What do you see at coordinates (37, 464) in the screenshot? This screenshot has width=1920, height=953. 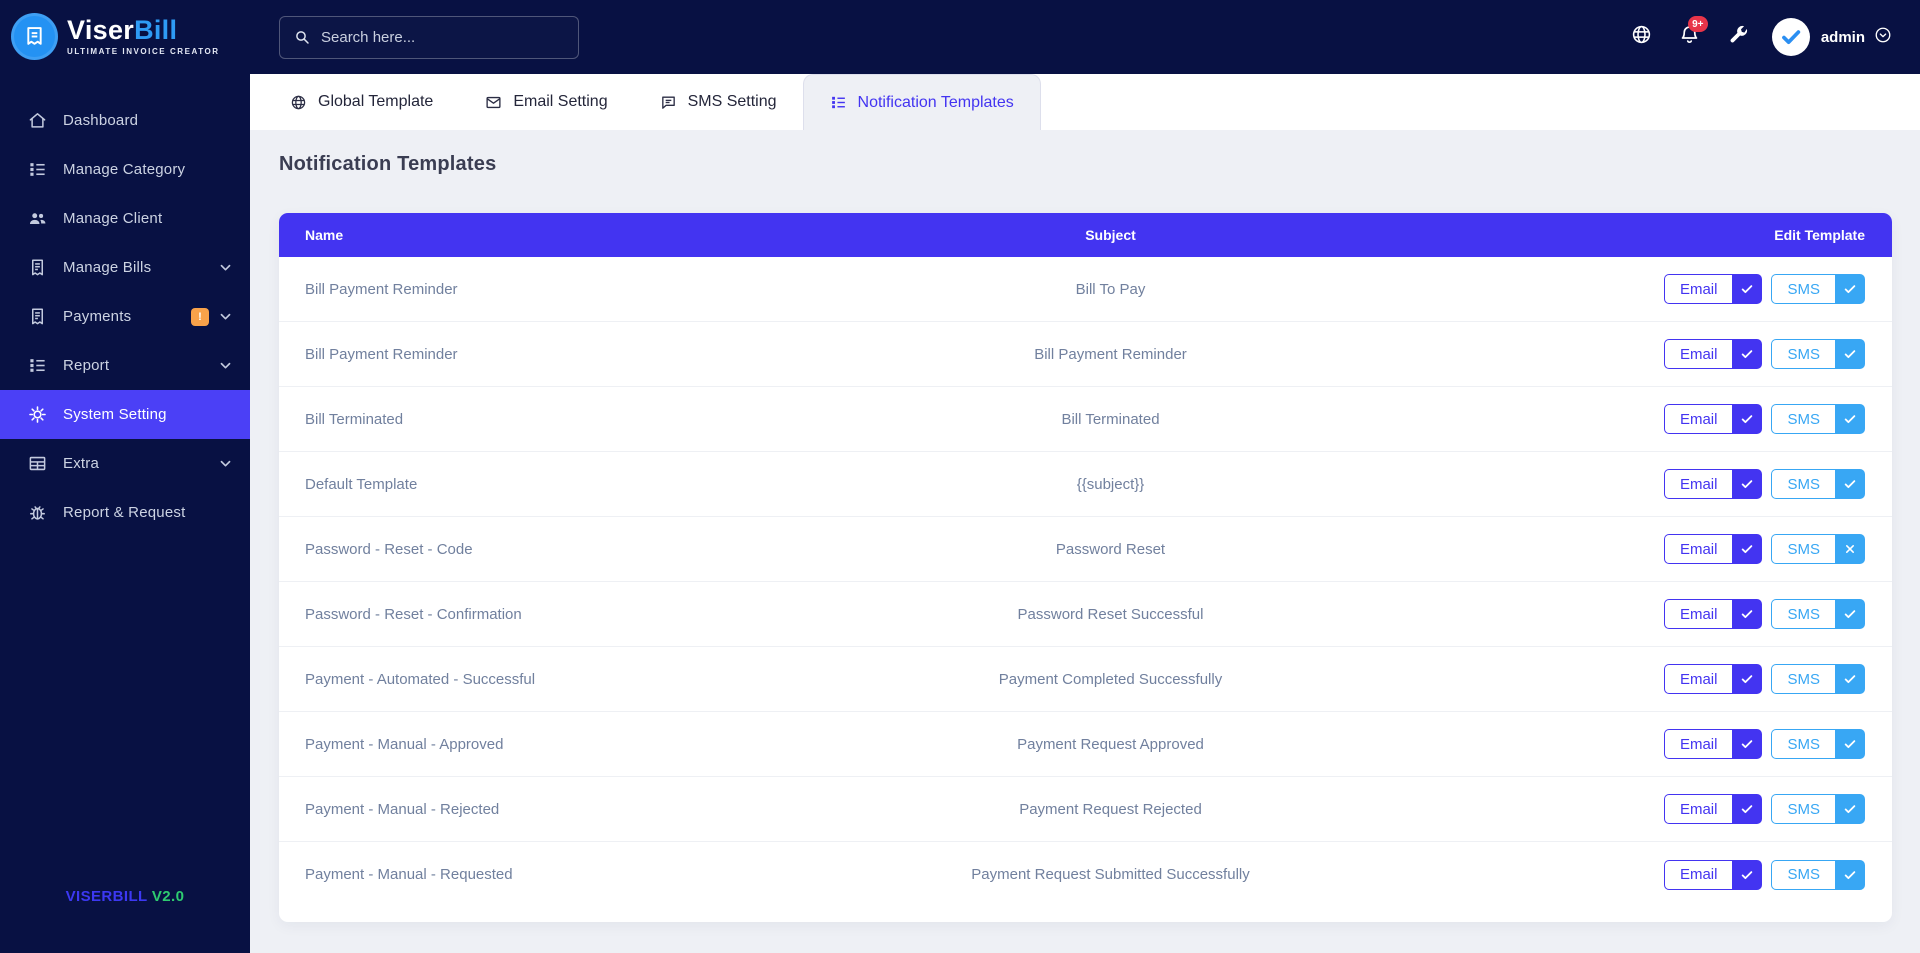 I see `table-icon` at bounding box center [37, 464].